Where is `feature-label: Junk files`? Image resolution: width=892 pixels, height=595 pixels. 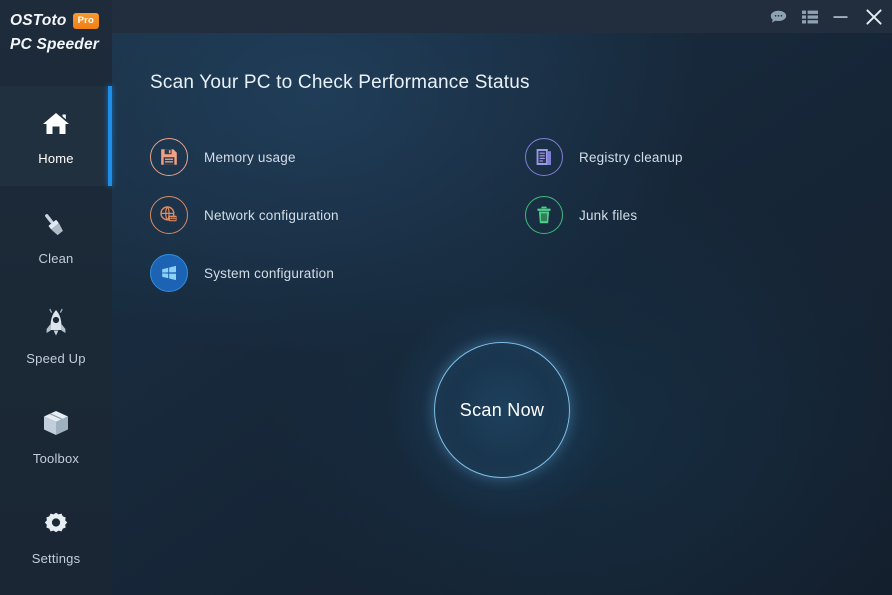
feature-label: Junk files is located at coordinates (608, 215).